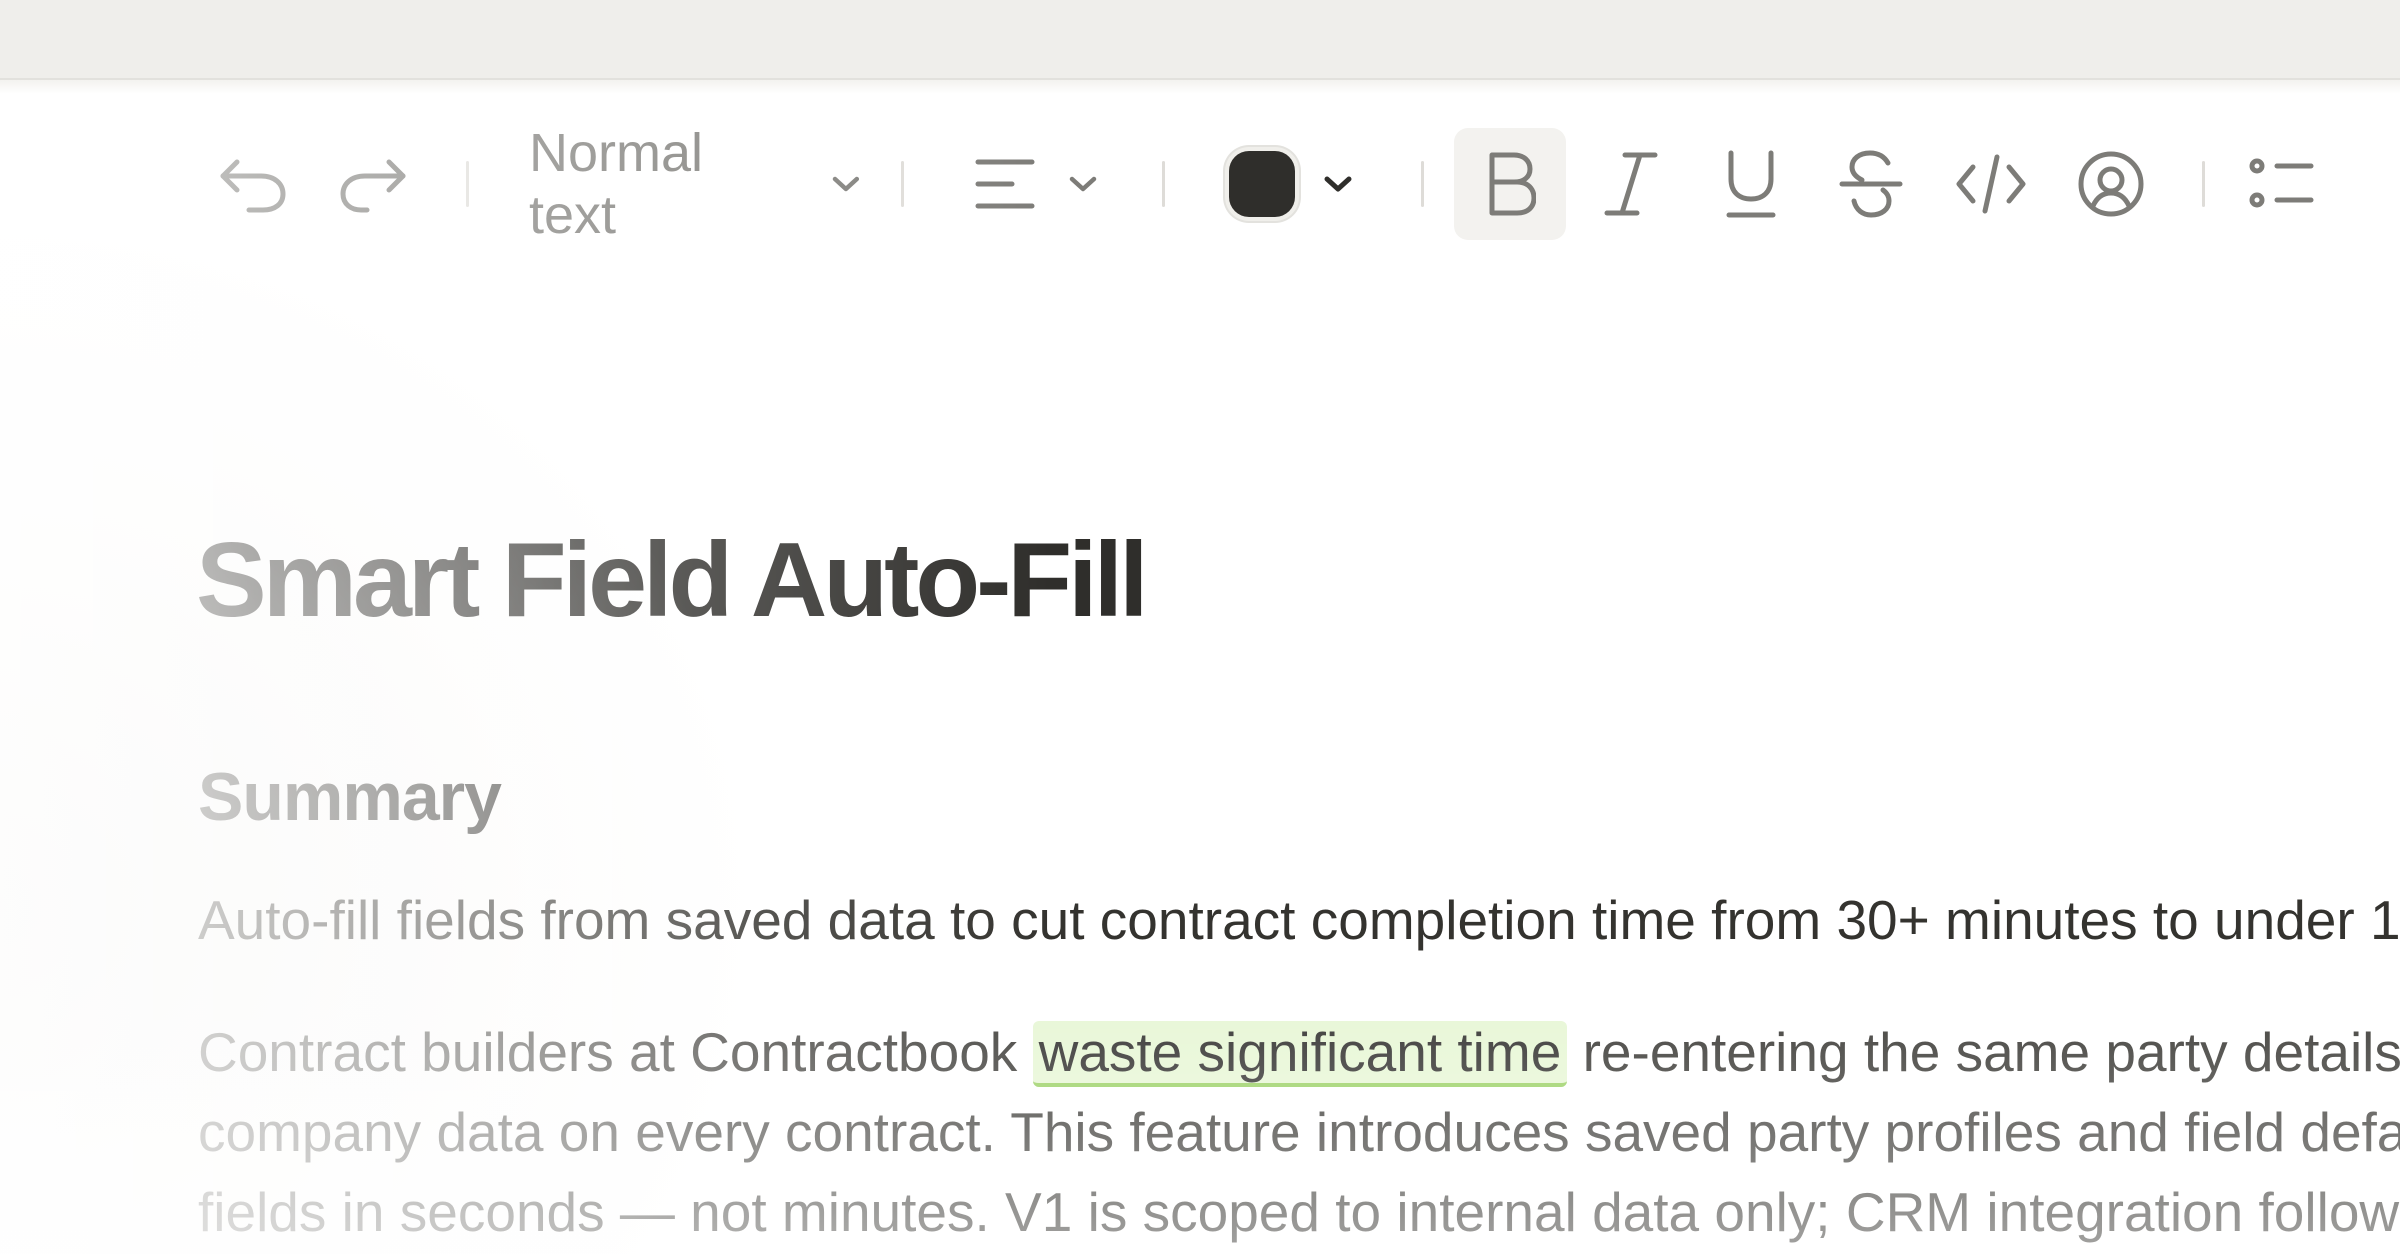  What do you see at coordinates (350, 797) in the screenshot?
I see `summary-heading: Summary` at bounding box center [350, 797].